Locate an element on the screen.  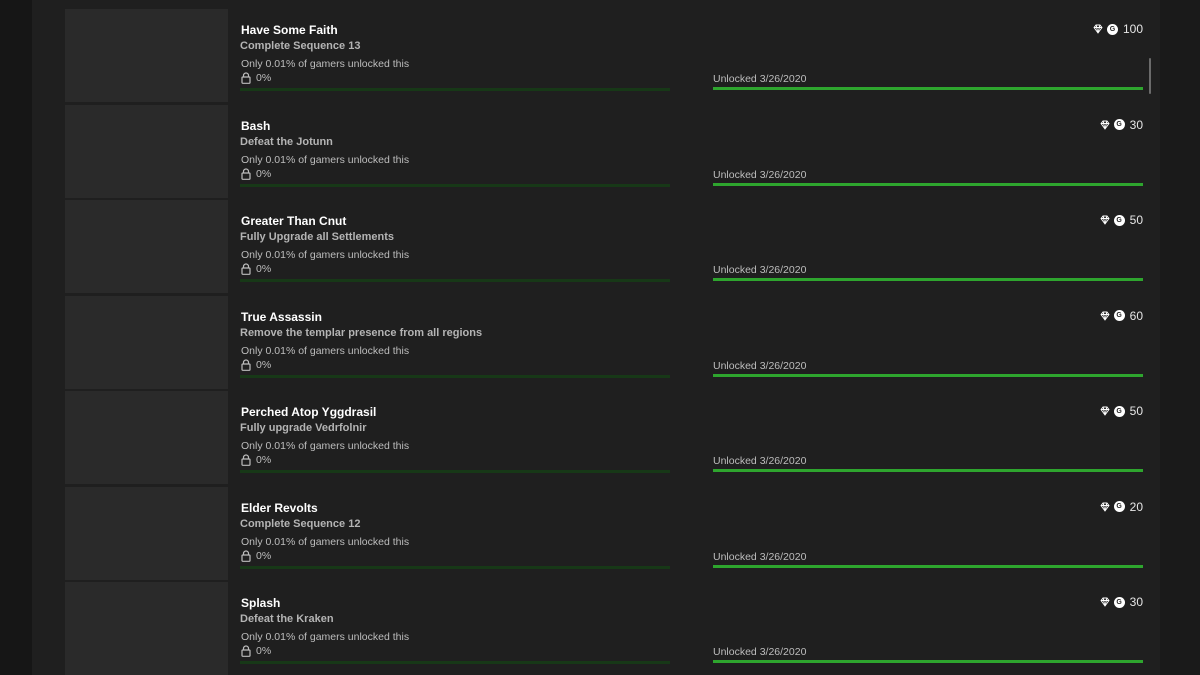
achievement-title: Perched Atop Yggdrasil is located at coordinates (309, 412).